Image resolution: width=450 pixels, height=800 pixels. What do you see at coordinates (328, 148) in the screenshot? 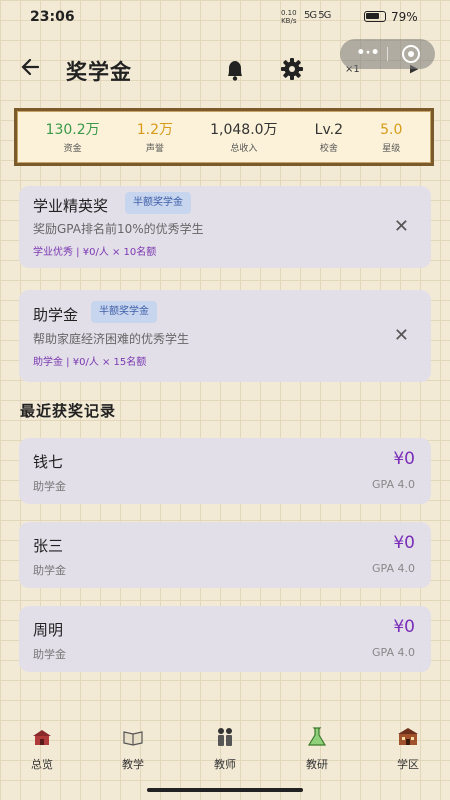
I see `stat-label: 校舍` at bounding box center [328, 148].